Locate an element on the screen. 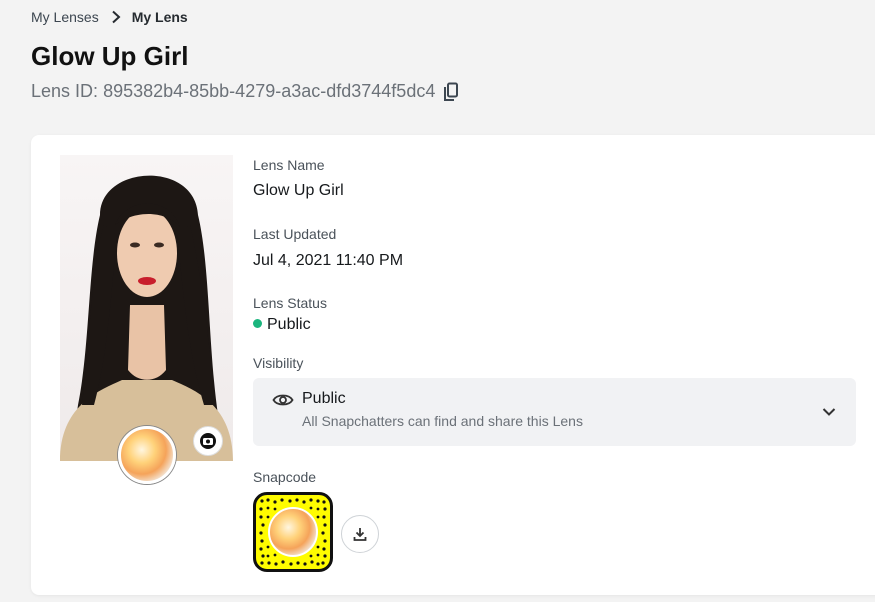  eye-icon is located at coordinates (283, 402).